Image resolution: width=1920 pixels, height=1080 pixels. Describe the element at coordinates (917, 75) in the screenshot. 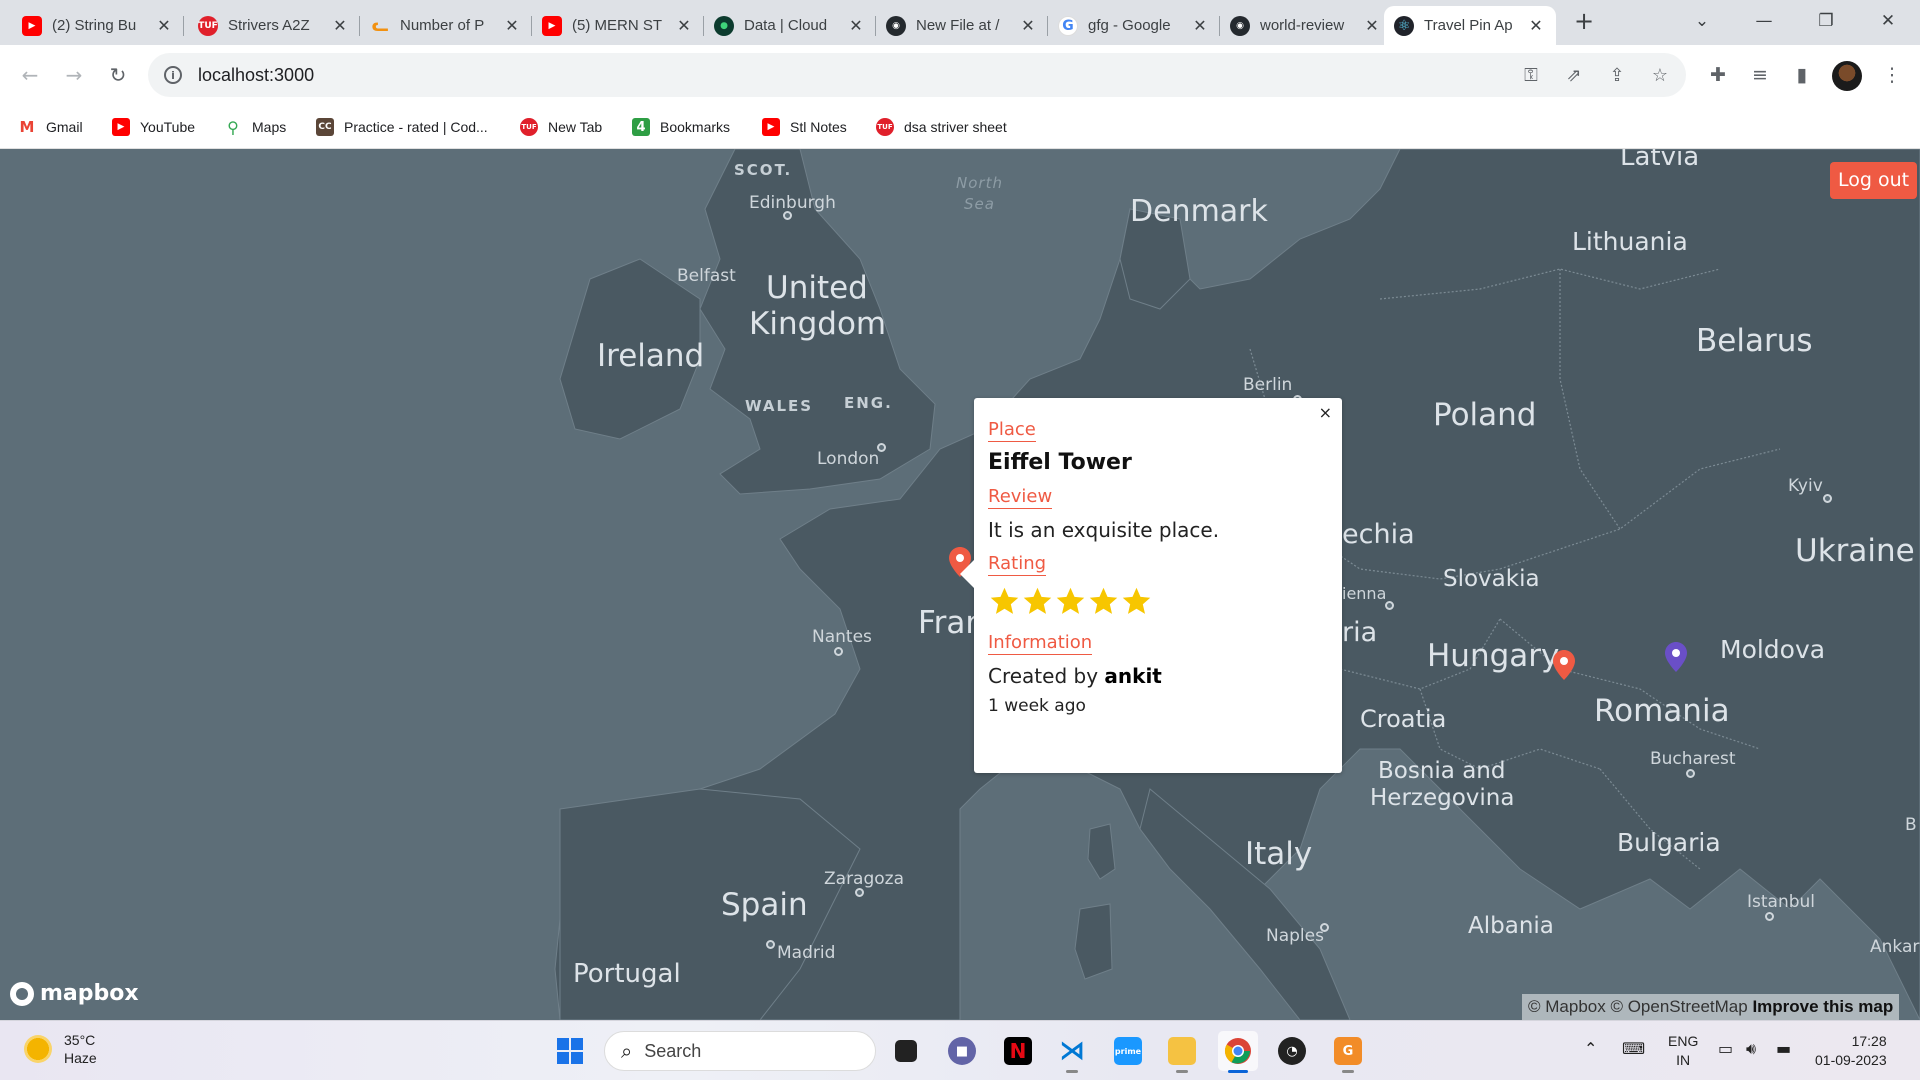

I see `address-bar: i localhost:3000 ⚿ ⇗ ⇪ ☆` at that location.